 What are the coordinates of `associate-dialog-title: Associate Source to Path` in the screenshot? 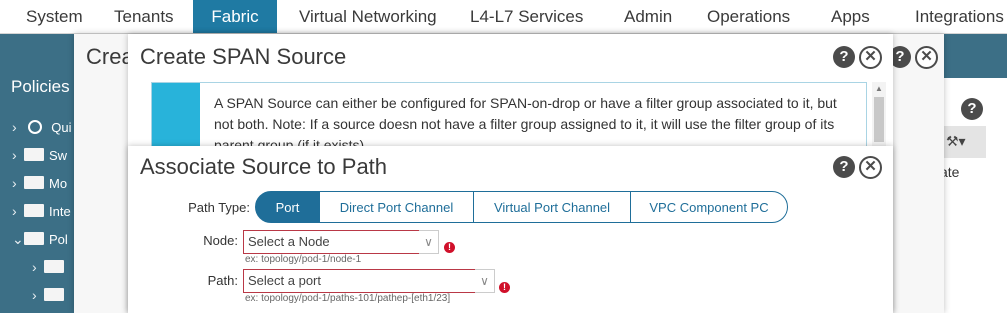 It's located at (264, 166).